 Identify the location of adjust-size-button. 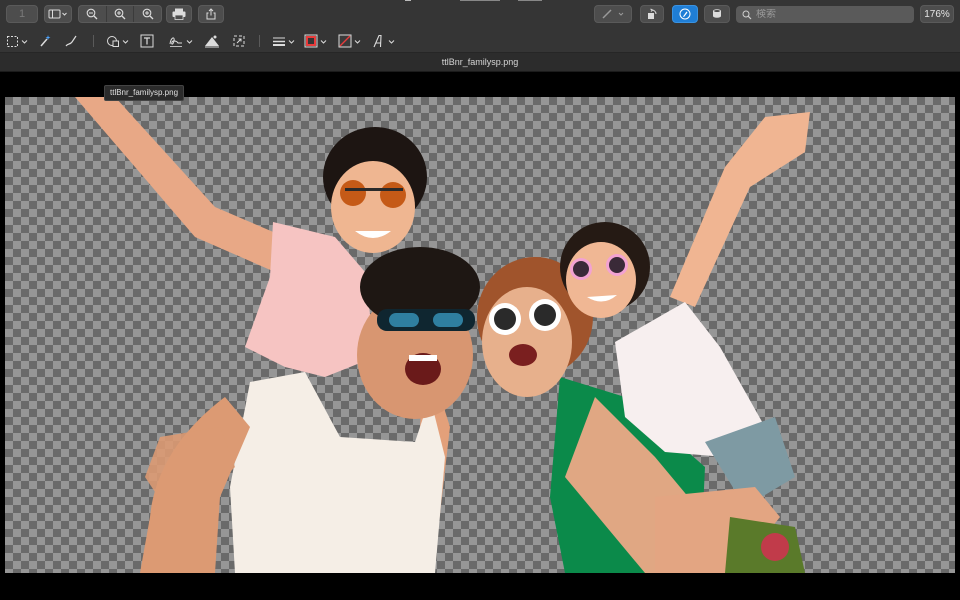
(239, 41).